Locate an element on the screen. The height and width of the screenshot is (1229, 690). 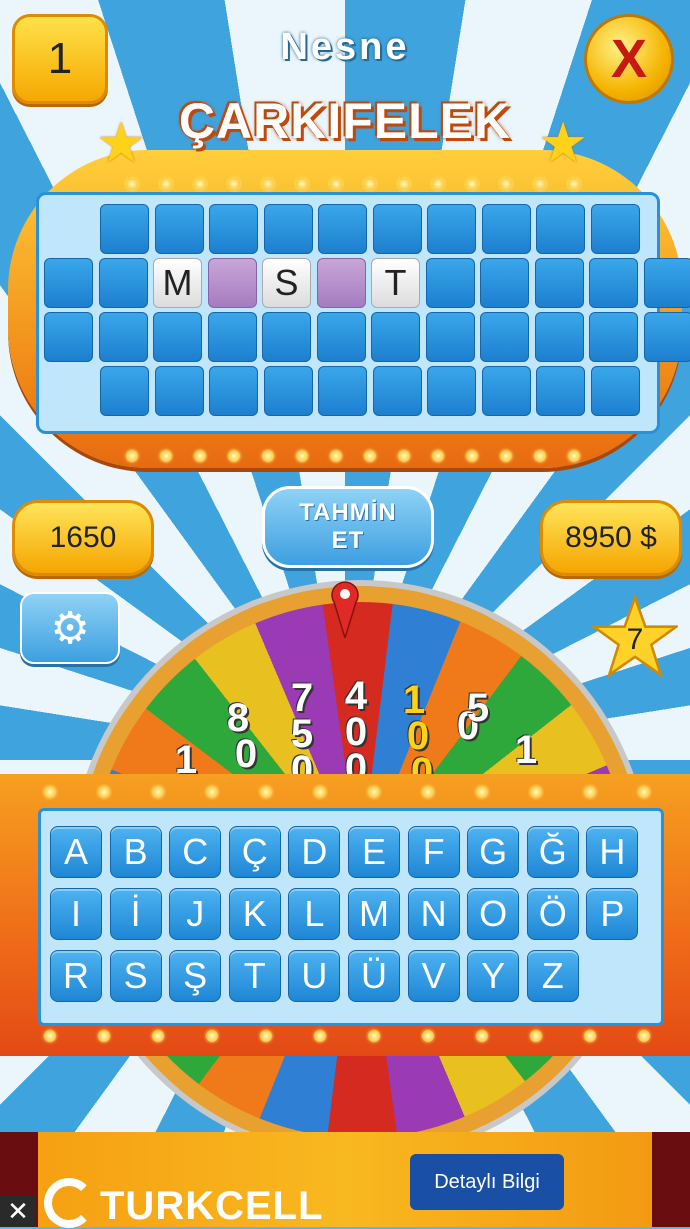
turkcell-logo-icon is located at coordinates (69, 1203).